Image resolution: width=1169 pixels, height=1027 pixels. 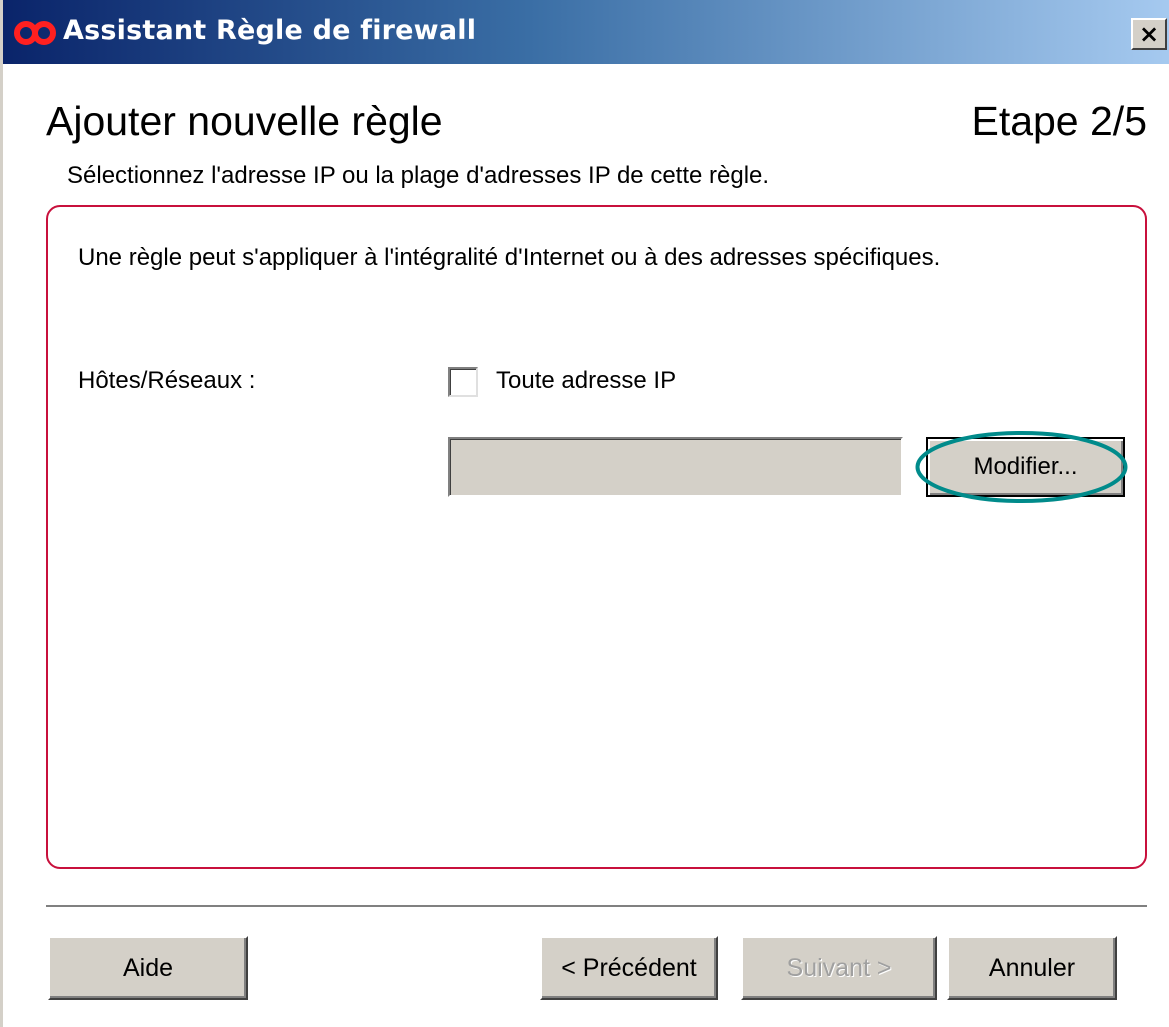 I want to click on infinity-logo-icon, so click(x=35, y=33).